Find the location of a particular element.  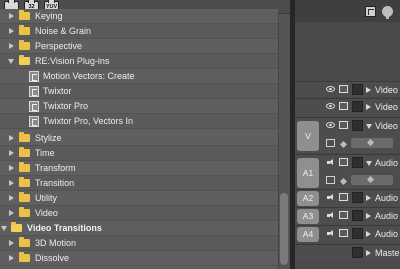

tree-item-label: Video Transitions is located at coordinates (64, 228).